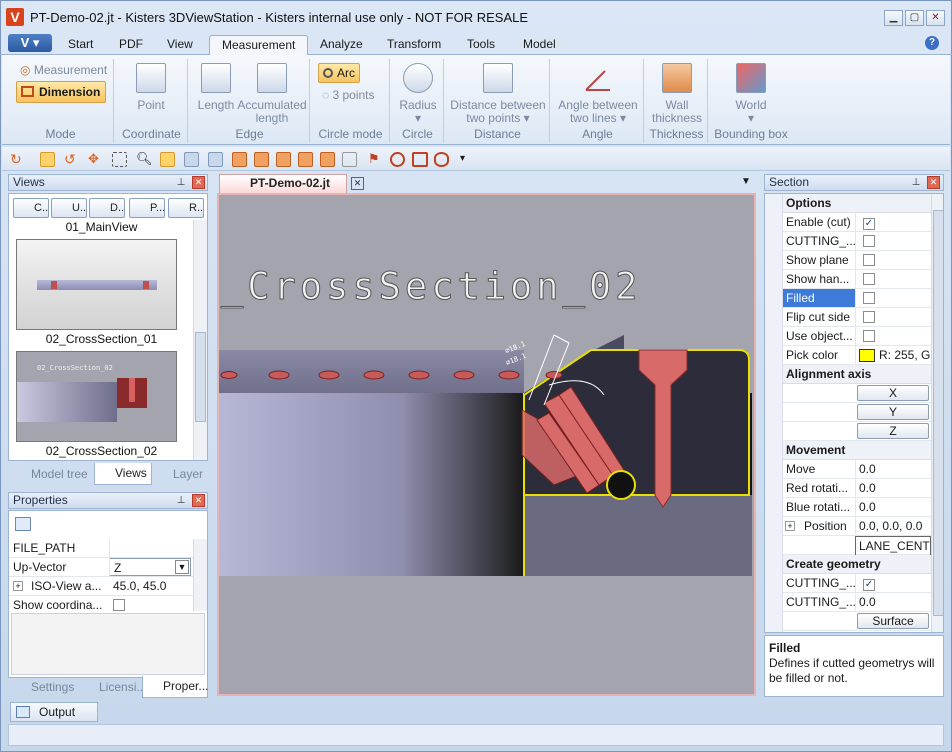  I want to click on view-right-icon, so click(305, 159).